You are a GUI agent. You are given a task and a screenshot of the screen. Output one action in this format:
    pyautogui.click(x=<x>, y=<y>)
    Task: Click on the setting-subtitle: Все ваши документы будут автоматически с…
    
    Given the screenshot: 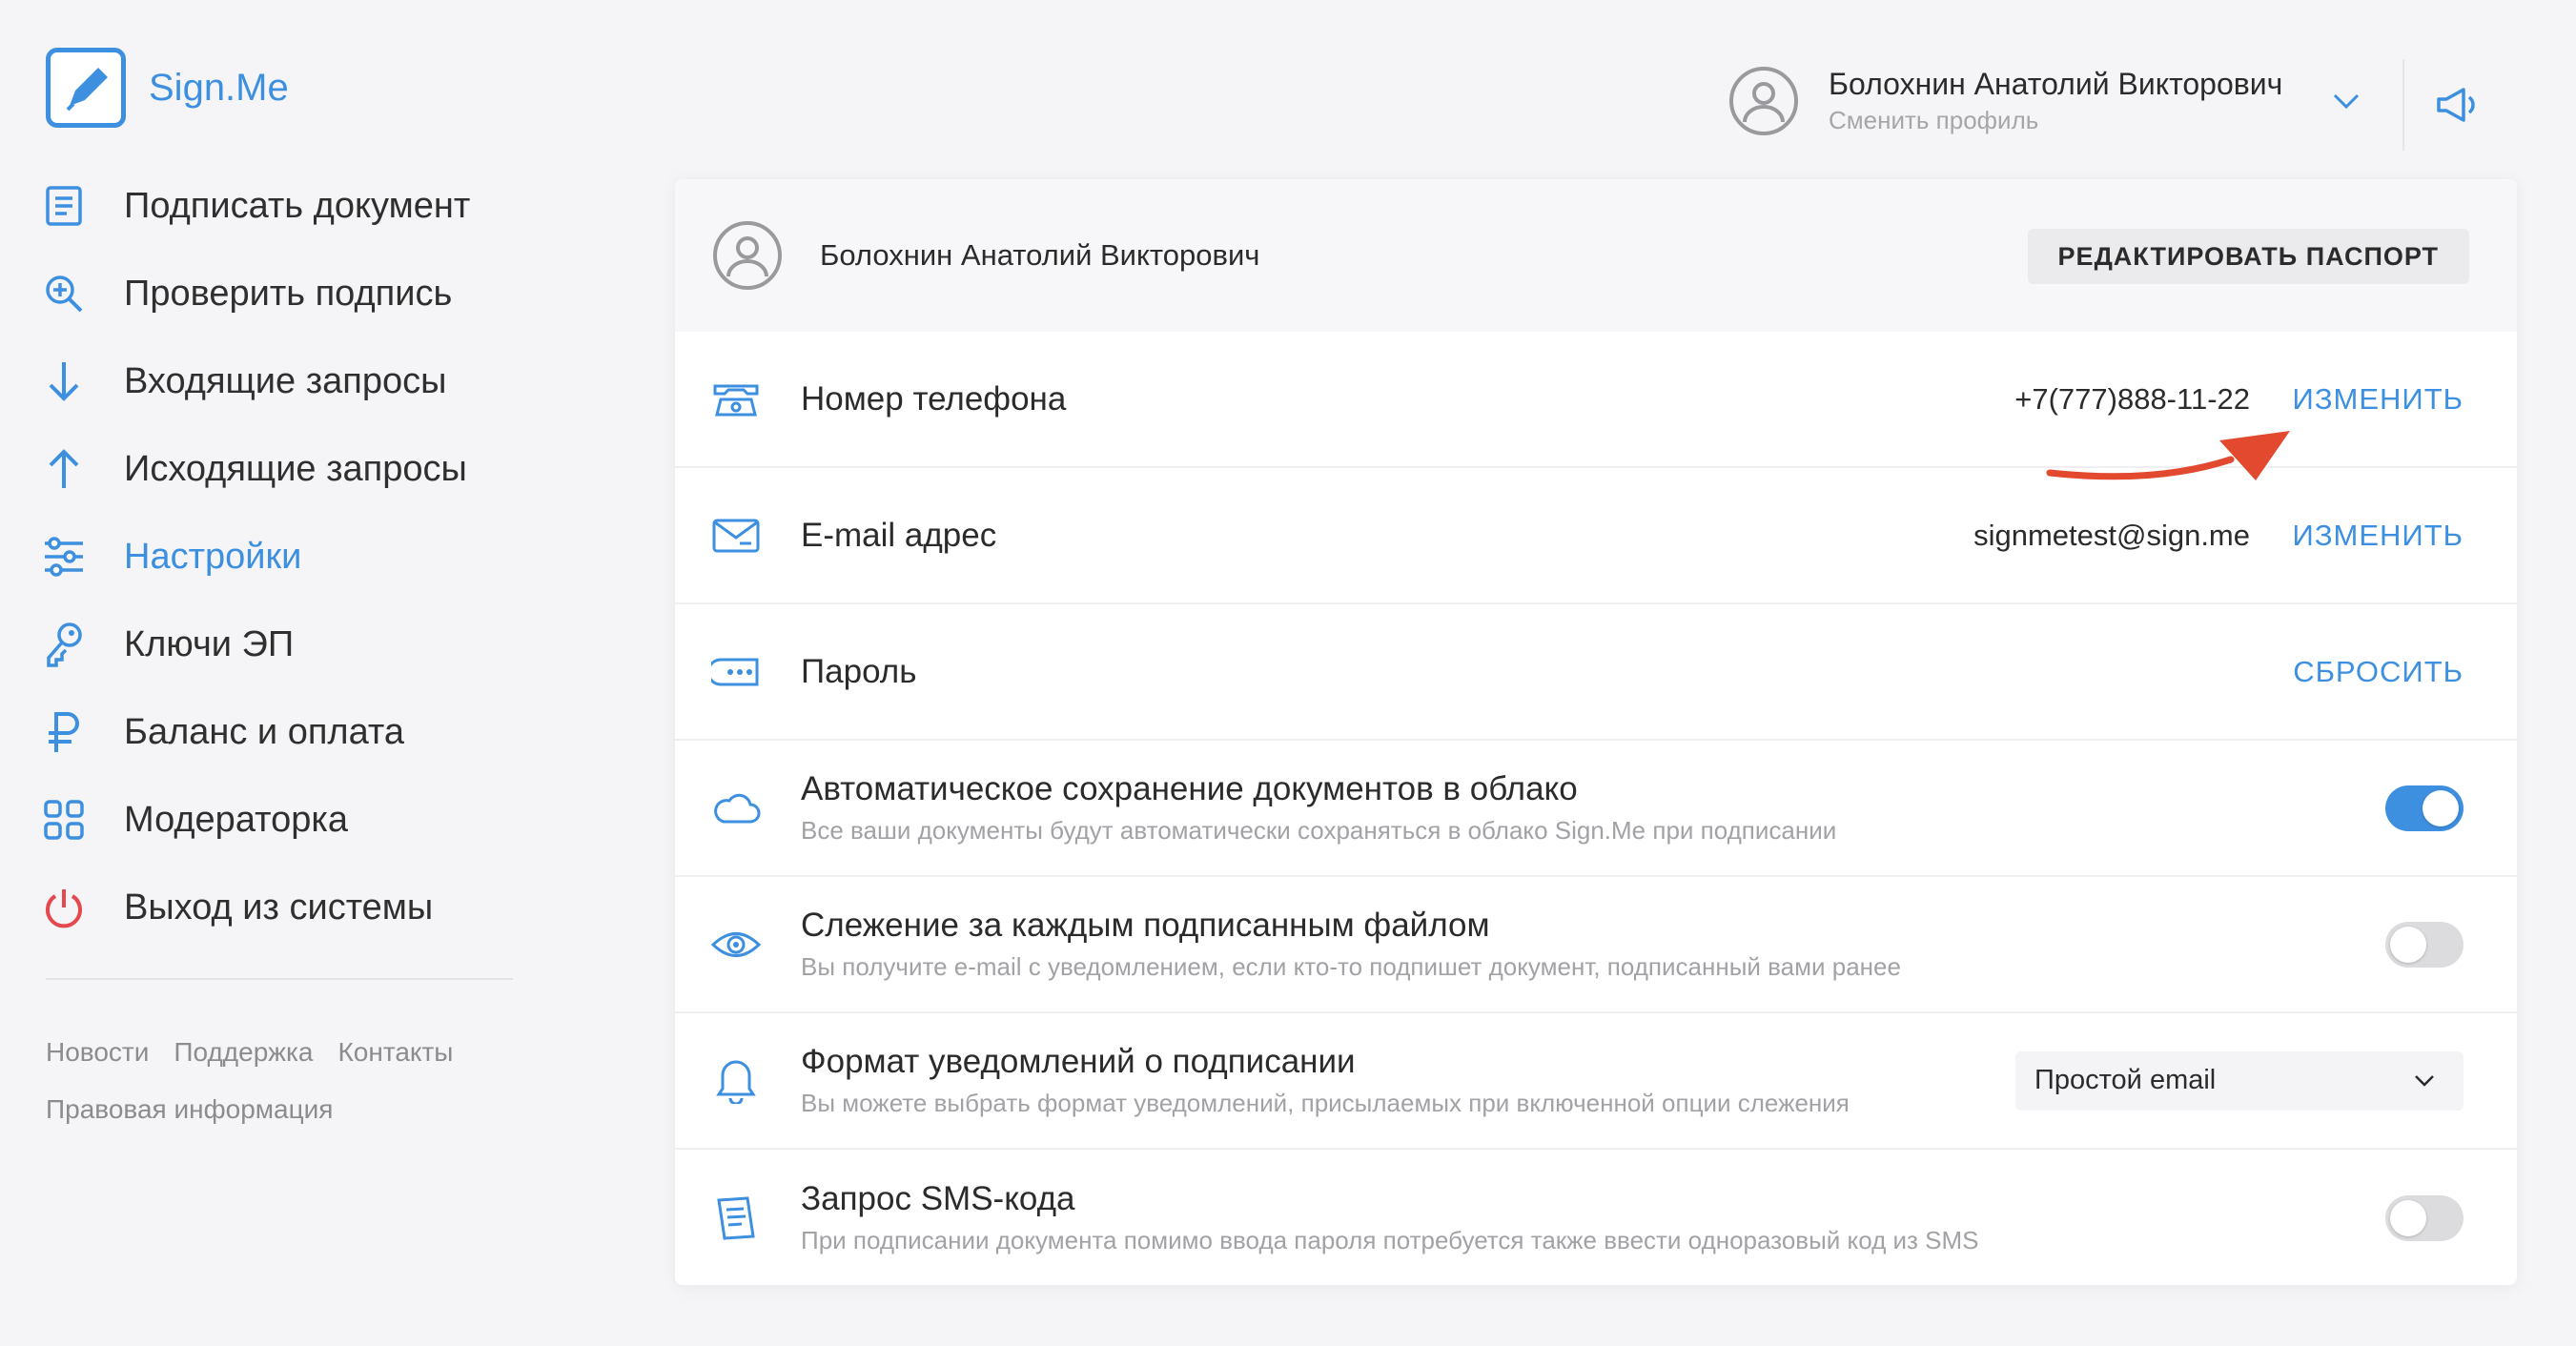 What is the action you would take?
    pyautogui.click(x=1319, y=831)
    